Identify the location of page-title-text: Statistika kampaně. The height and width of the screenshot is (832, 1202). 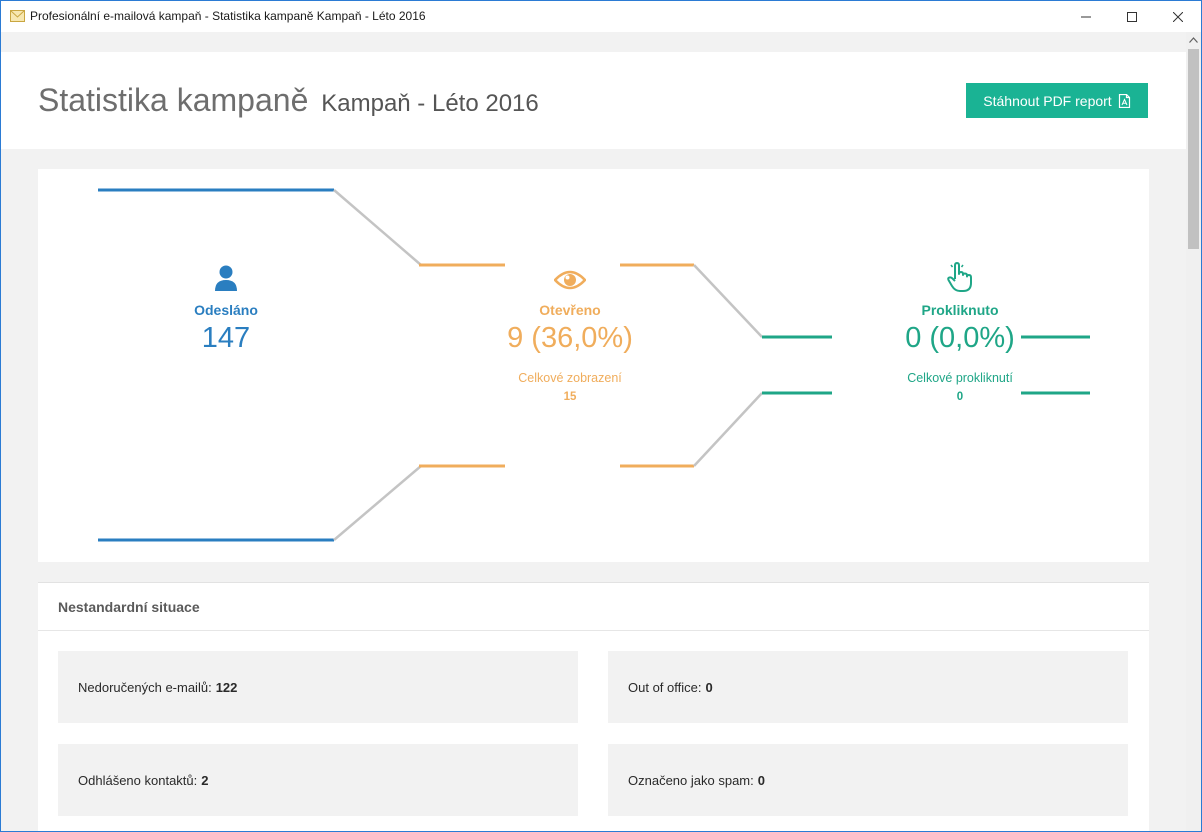
(173, 100).